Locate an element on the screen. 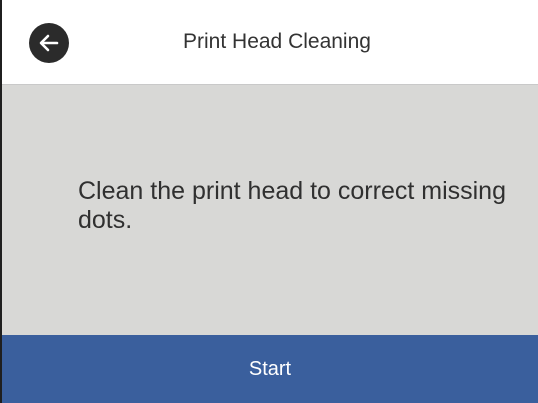 This screenshot has width=538, height=403. arrow-left-icon is located at coordinates (49, 43).